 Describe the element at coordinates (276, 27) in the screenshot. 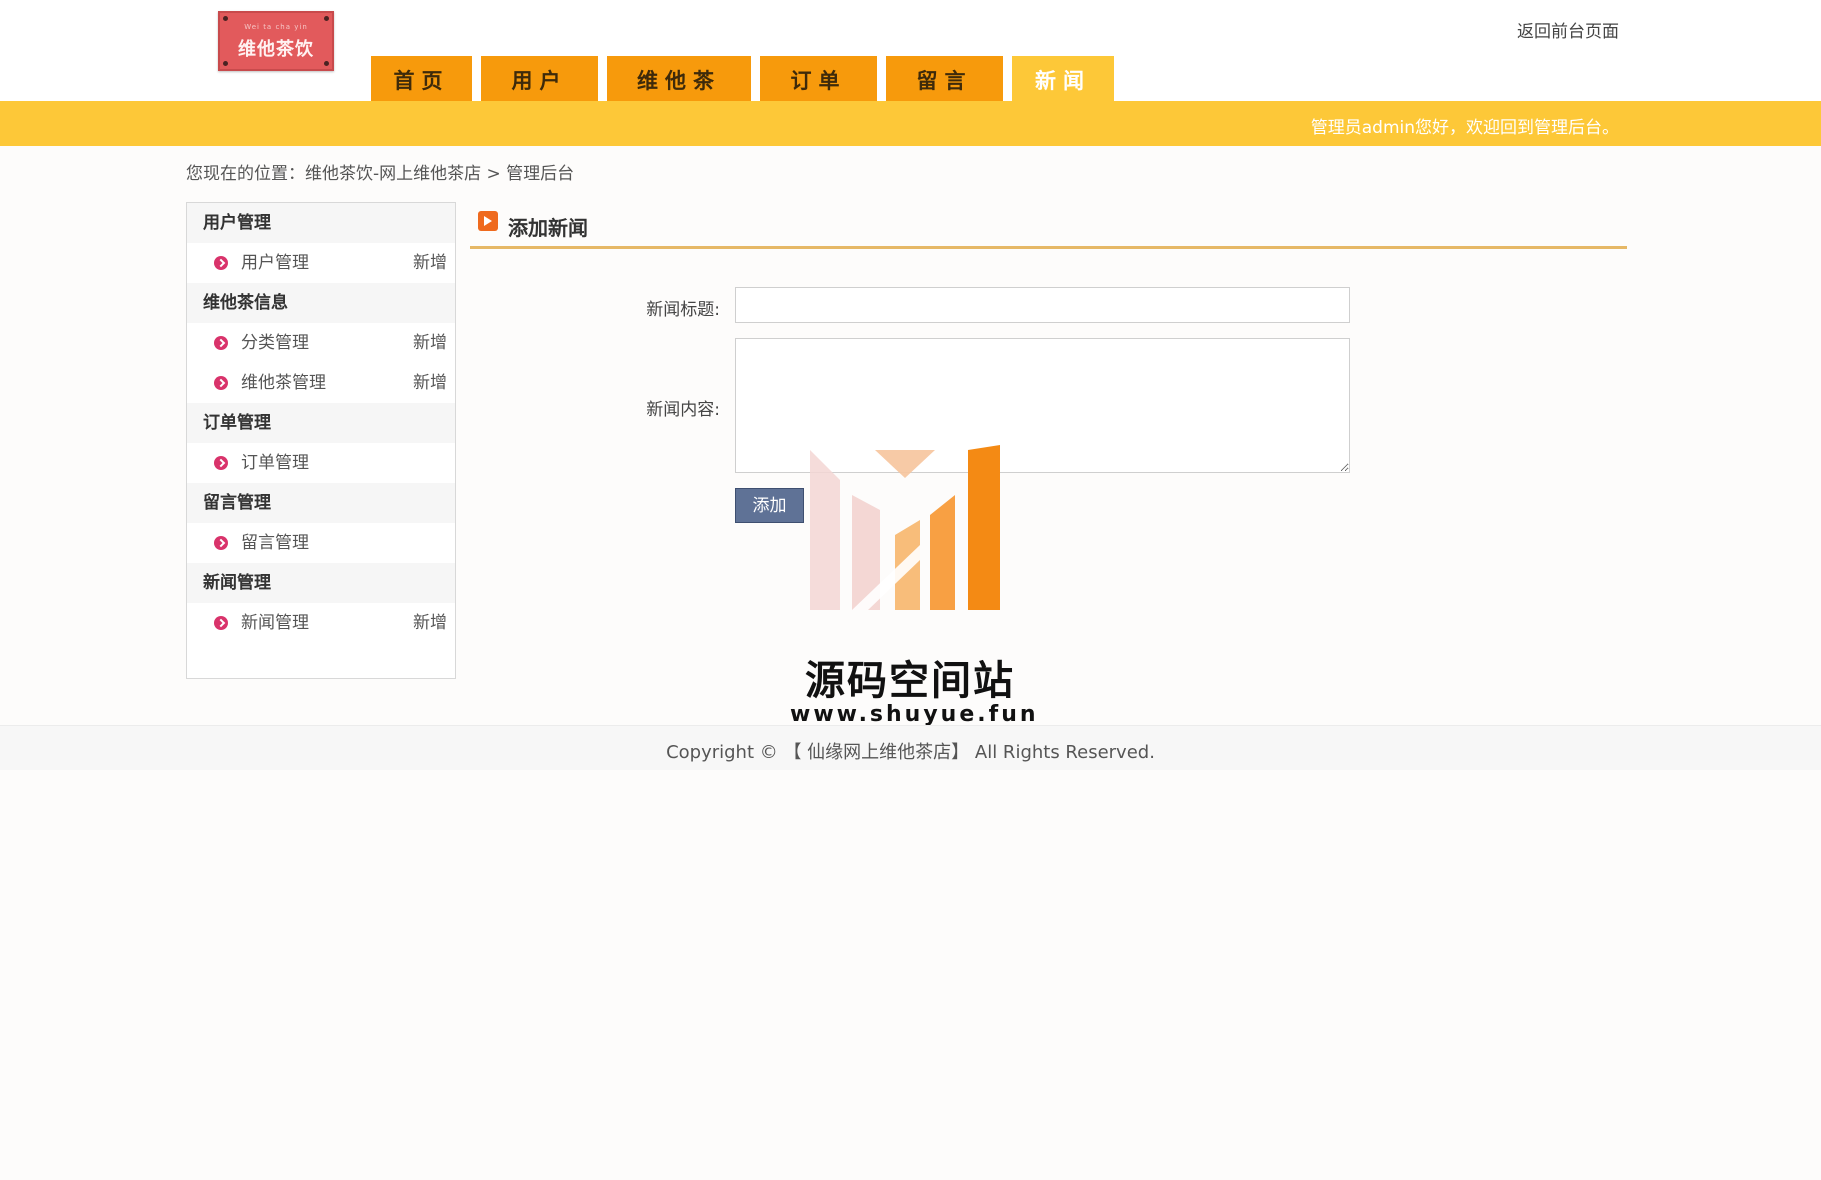

I see `logo-subtext: Wei ta cha yin` at that location.